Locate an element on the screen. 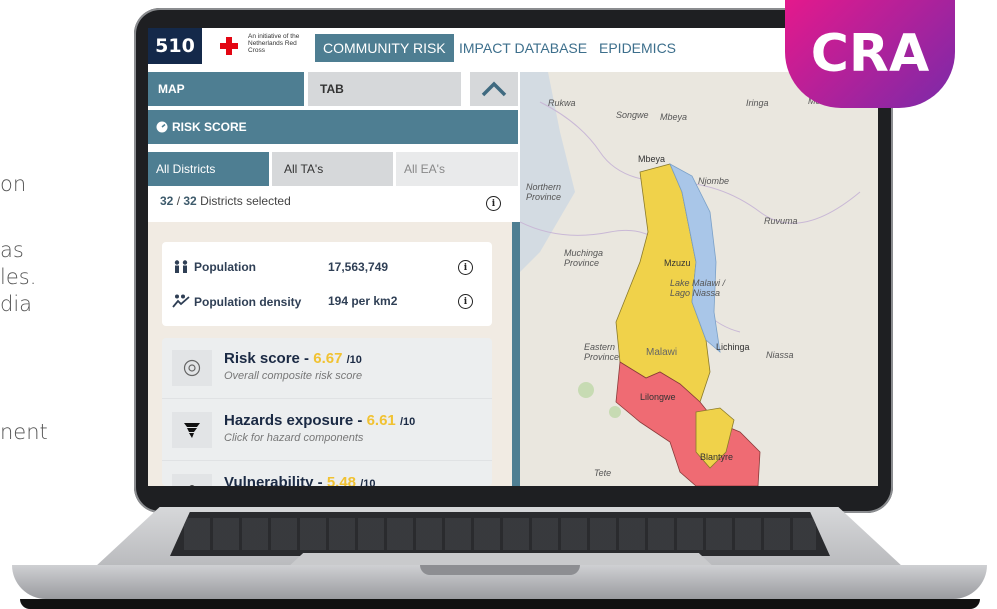 This screenshot has height=609, width=997. map-label: Rukwa is located at coordinates (562, 103).